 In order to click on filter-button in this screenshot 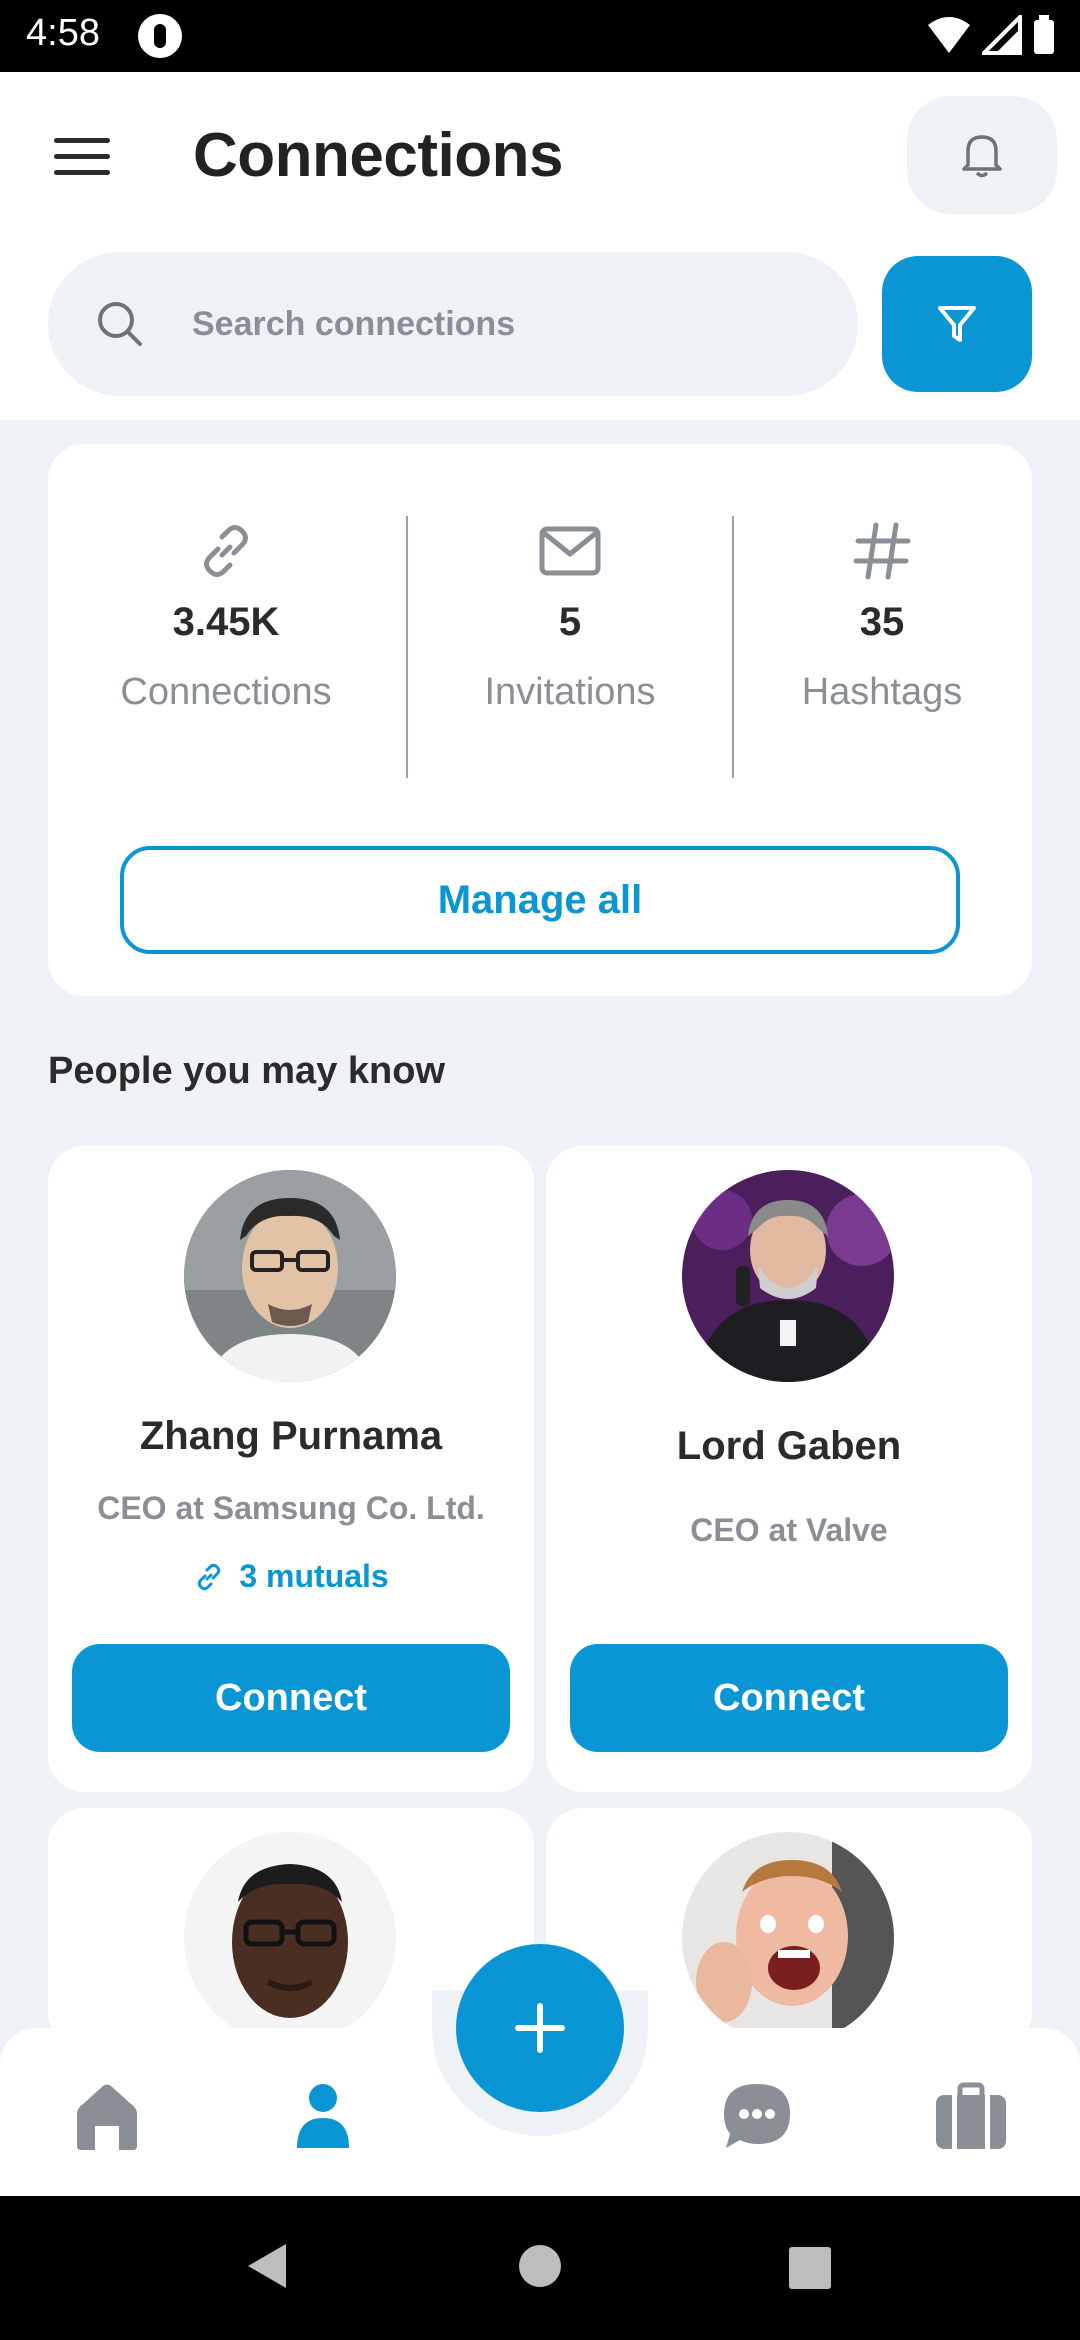, I will do `click(957, 324)`.